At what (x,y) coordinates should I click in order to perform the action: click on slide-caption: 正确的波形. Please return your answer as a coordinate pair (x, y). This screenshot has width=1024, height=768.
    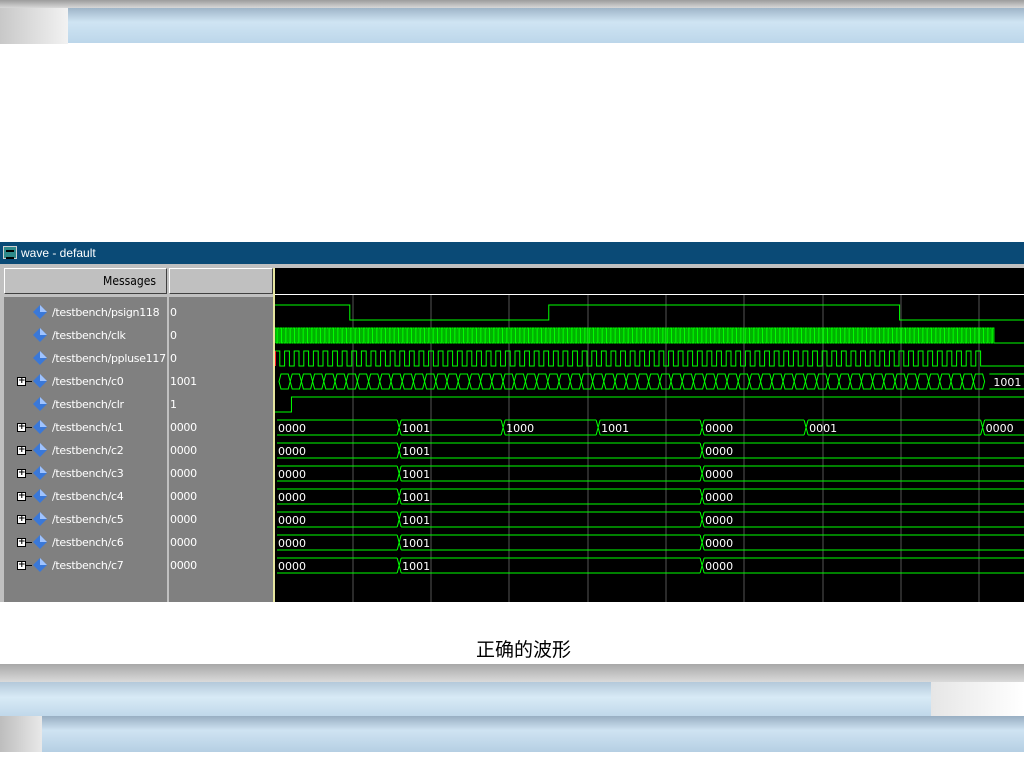
    Looking at the image, I should click on (523, 650).